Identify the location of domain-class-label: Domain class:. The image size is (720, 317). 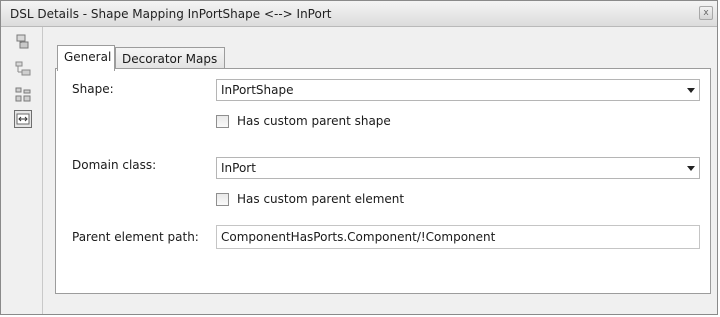
(114, 165).